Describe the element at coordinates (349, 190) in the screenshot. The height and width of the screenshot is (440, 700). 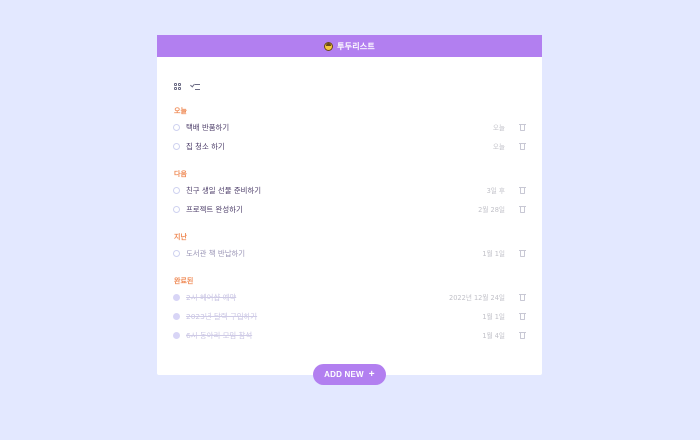
I see `task-row: 친구 생일 선물 준비하기 3일 후` at that location.